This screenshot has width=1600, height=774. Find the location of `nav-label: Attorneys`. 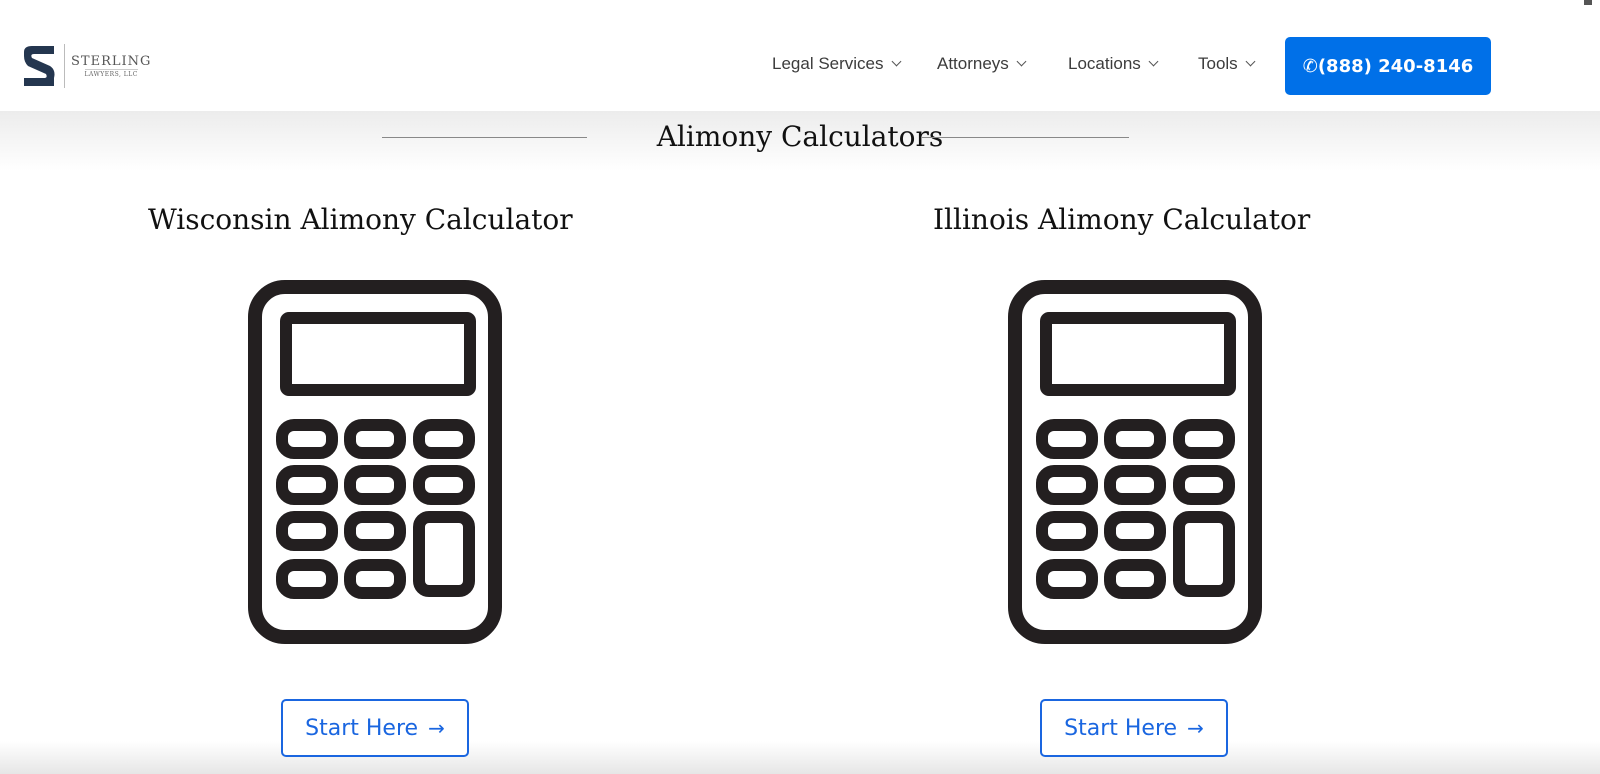

nav-label: Attorneys is located at coordinates (973, 63).